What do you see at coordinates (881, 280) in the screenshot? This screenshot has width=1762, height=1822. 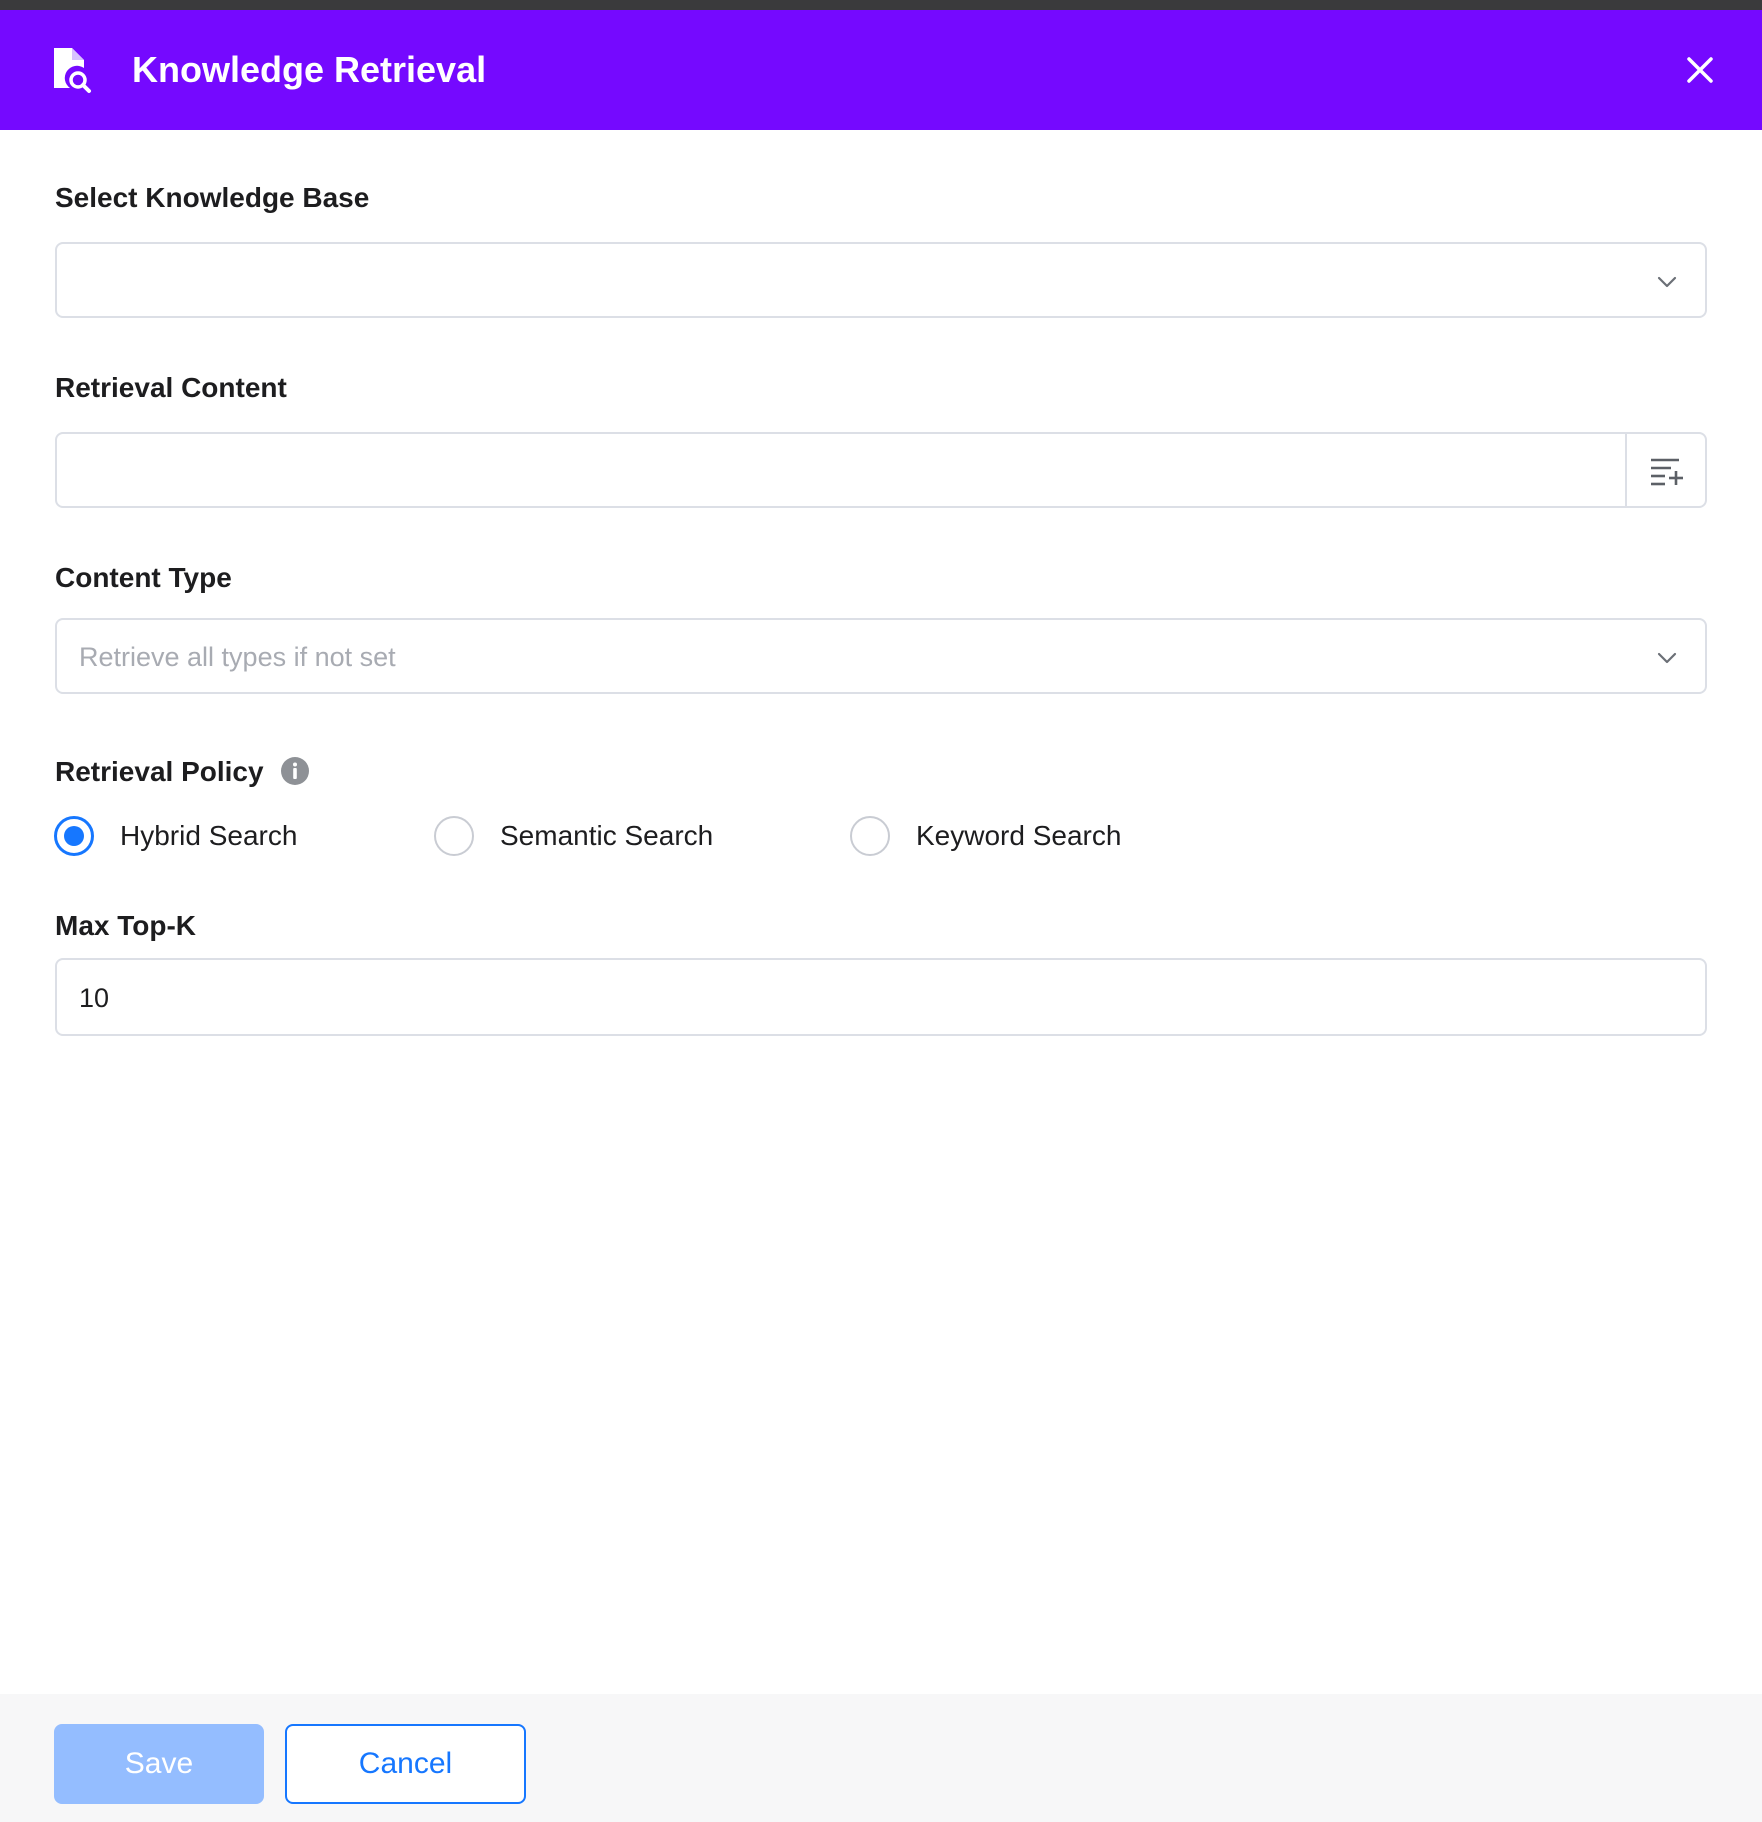 I see `knowledge-base-select` at bounding box center [881, 280].